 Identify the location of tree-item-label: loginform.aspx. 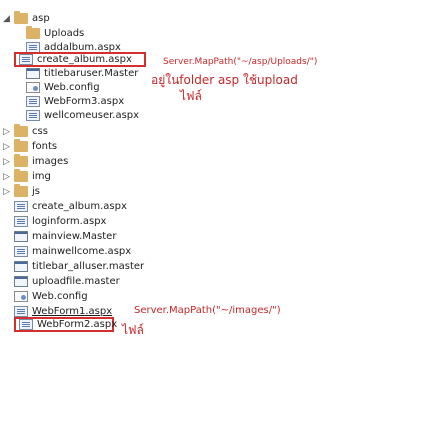
(69, 221).